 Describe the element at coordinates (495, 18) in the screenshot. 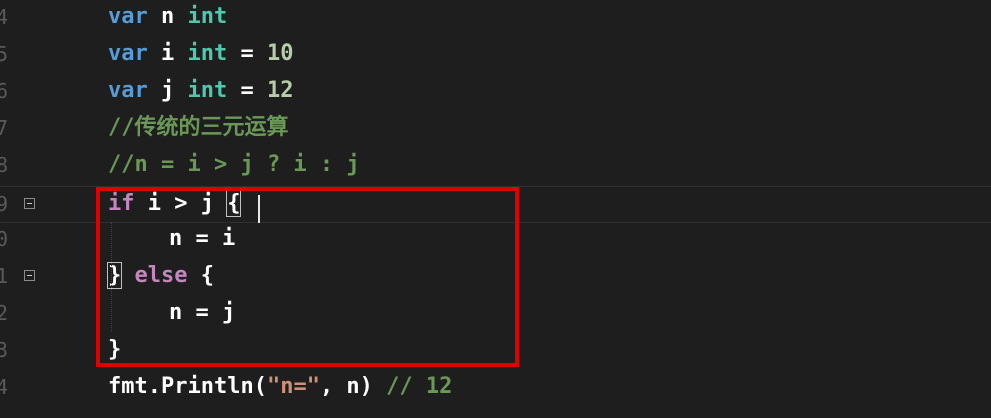

I see `code-line: 4 var n int` at that location.